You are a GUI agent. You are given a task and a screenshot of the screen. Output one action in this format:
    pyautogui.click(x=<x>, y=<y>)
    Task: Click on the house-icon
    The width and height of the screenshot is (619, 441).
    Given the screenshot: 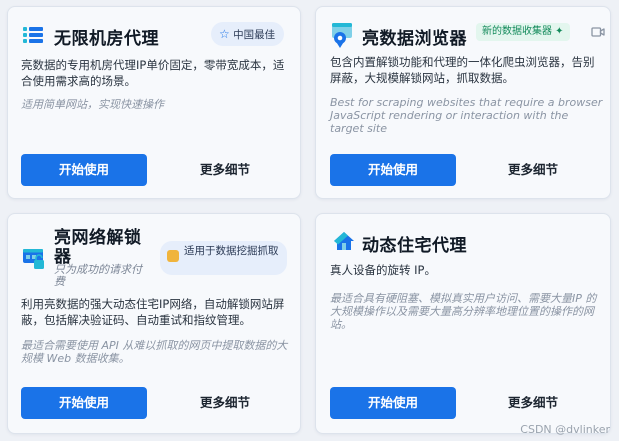 What is the action you would take?
    pyautogui.click(x=344, y=241)
    